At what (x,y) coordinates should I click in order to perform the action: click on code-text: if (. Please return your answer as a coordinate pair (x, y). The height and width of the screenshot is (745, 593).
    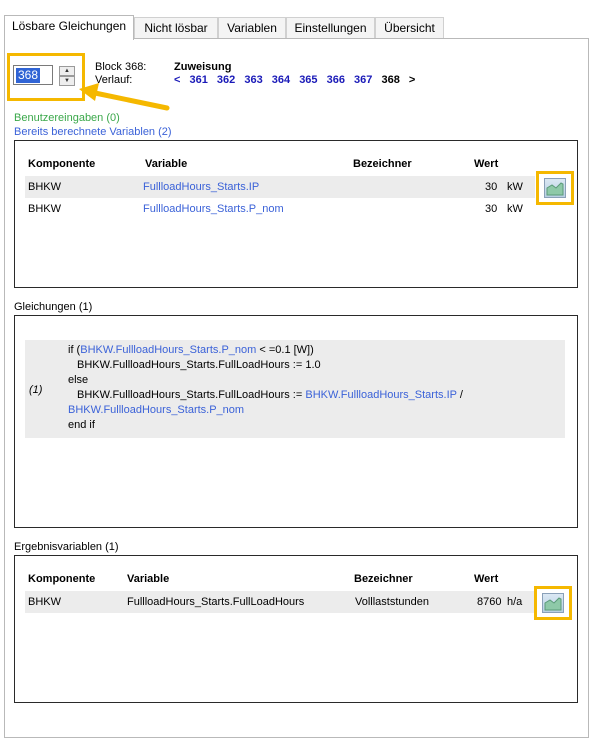
    Looking at the image, I should click on (74, 350).